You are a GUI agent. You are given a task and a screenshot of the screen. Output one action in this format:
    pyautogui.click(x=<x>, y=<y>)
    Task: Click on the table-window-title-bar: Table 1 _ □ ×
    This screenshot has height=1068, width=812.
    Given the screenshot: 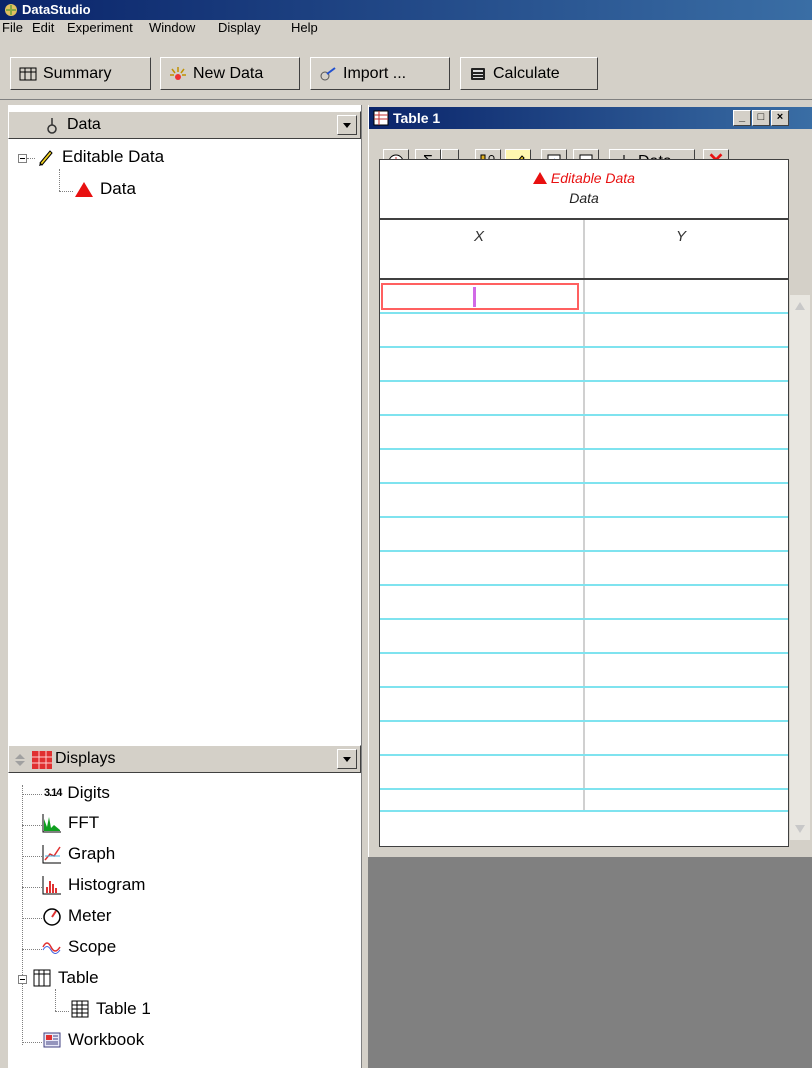 What is the action you would take?
    pyautogui.click(x=590, y=118)
    